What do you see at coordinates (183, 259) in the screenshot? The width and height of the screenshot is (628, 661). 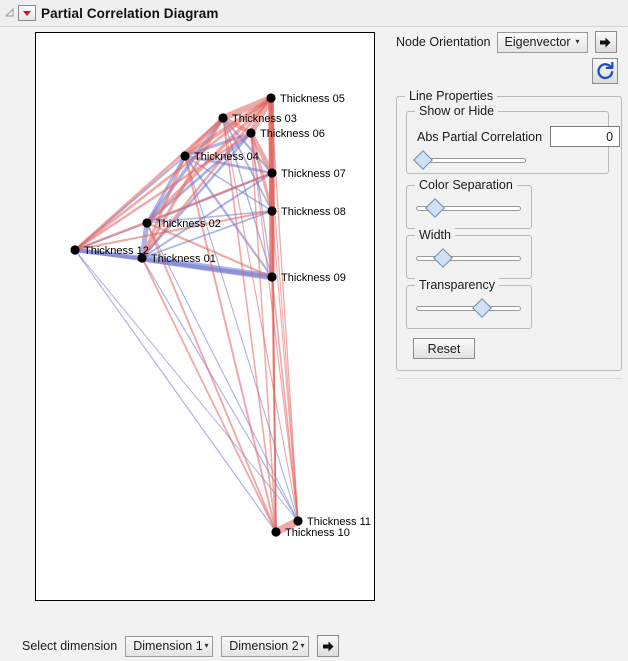 I see `node-label: Thickness 01` at bounding box center [183, 259].